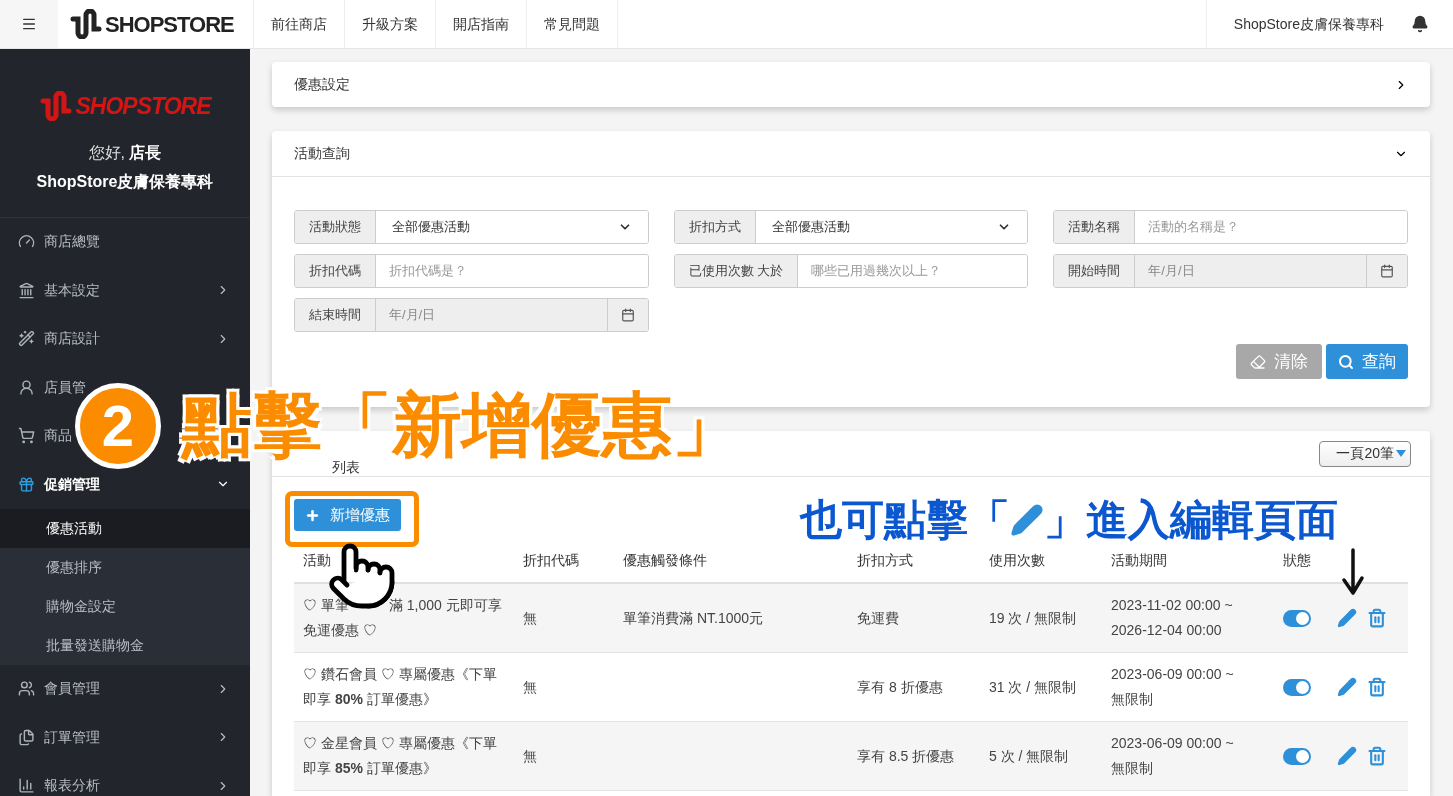  I want to click on store-name: ShopStore皮膚保養專科, so click(125, 181).